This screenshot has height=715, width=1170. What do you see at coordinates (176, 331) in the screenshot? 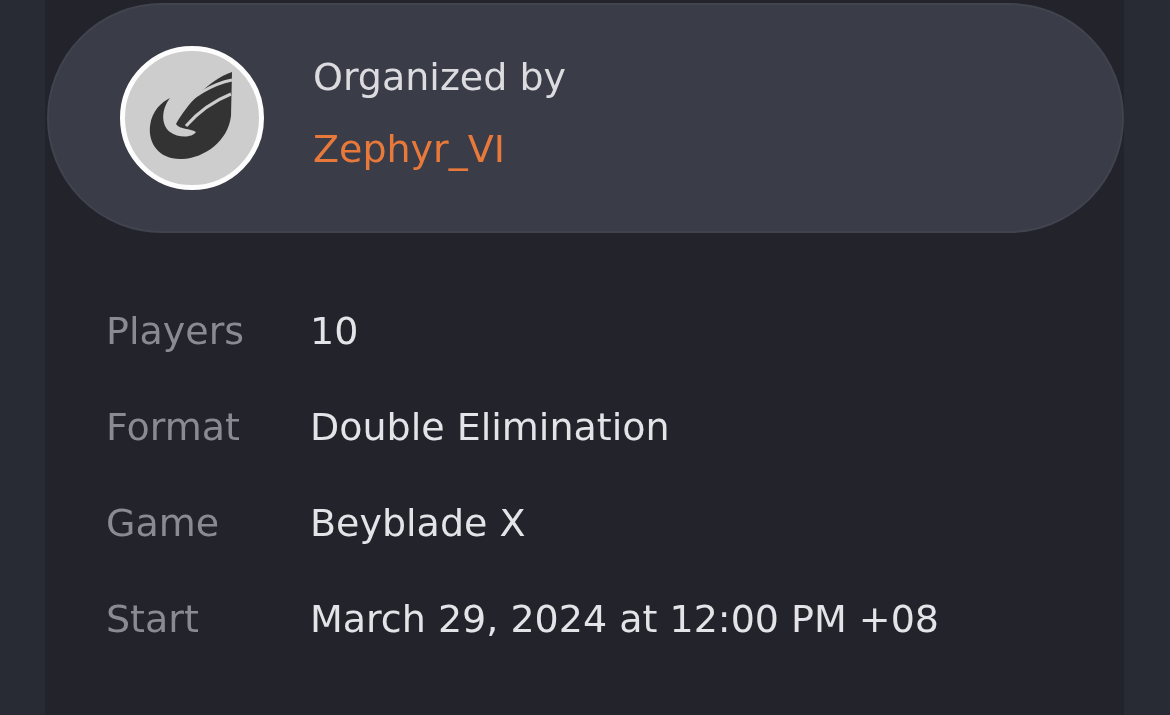
I see `detail-label: Players` at bounding box center [176, 331].